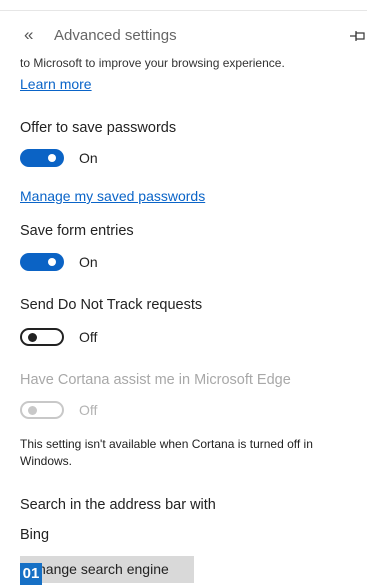  What do you see at coordinates (42, 410) in the screenshot?
I see `cortana-toggle` at bounding box center [42, 410].